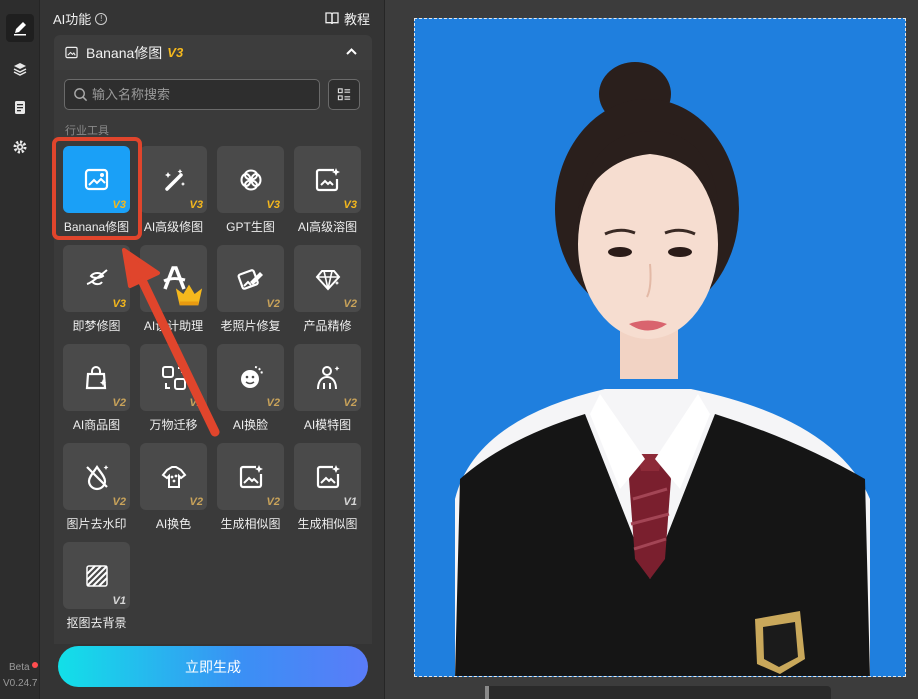  I want to click on tool-item: V3 AI高级溶图, so click(322, 193).